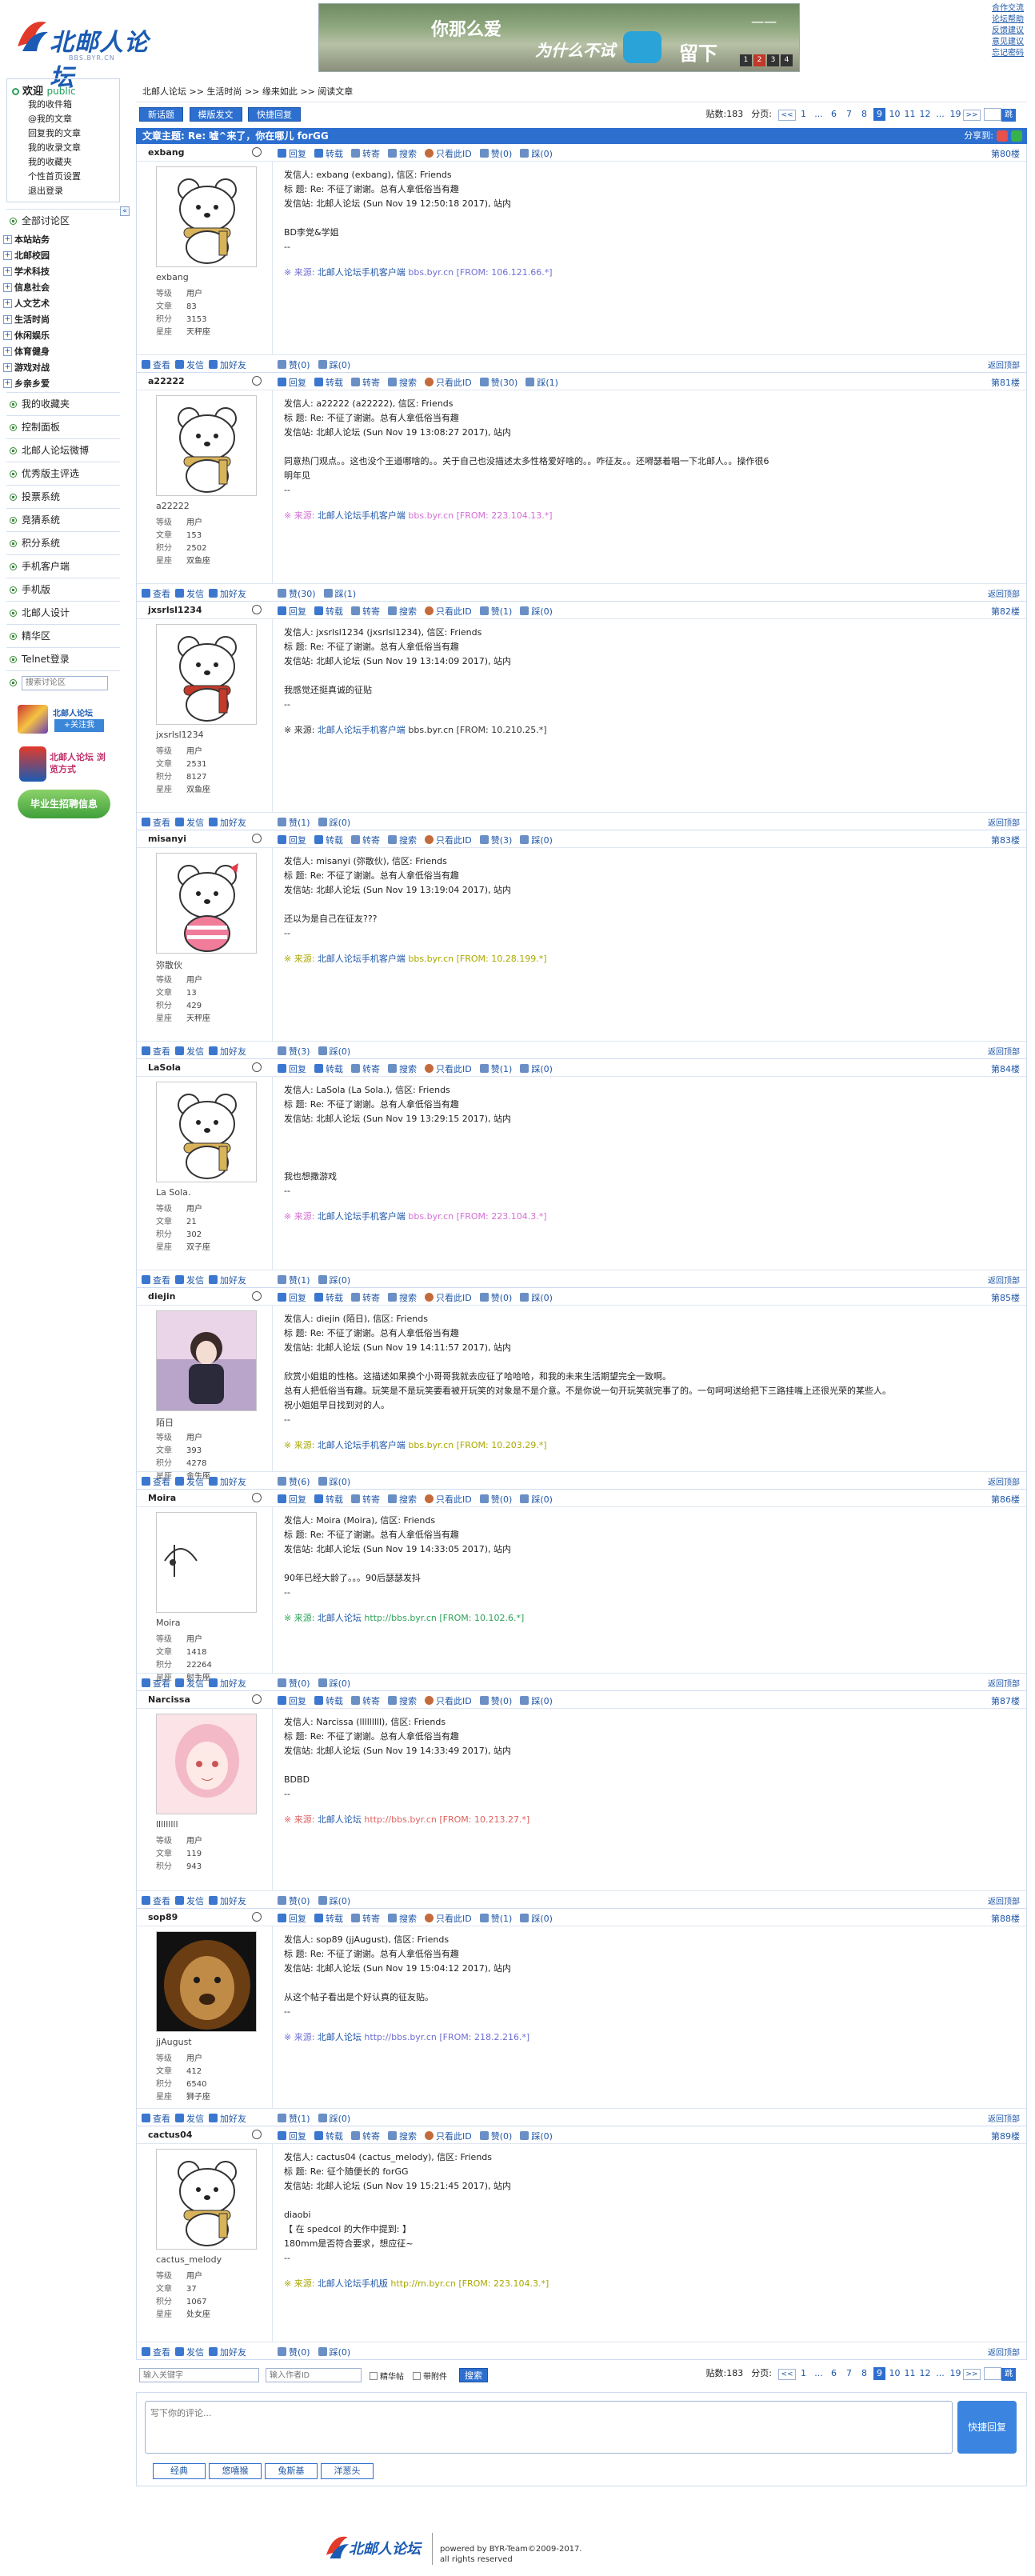  What do you see at coordinates (559, 37) in the screenshot?
I see `ad-banner: 你那么爱 为什么不试 留下 一一 1 2 3 4` at bounding box center [559, 37].